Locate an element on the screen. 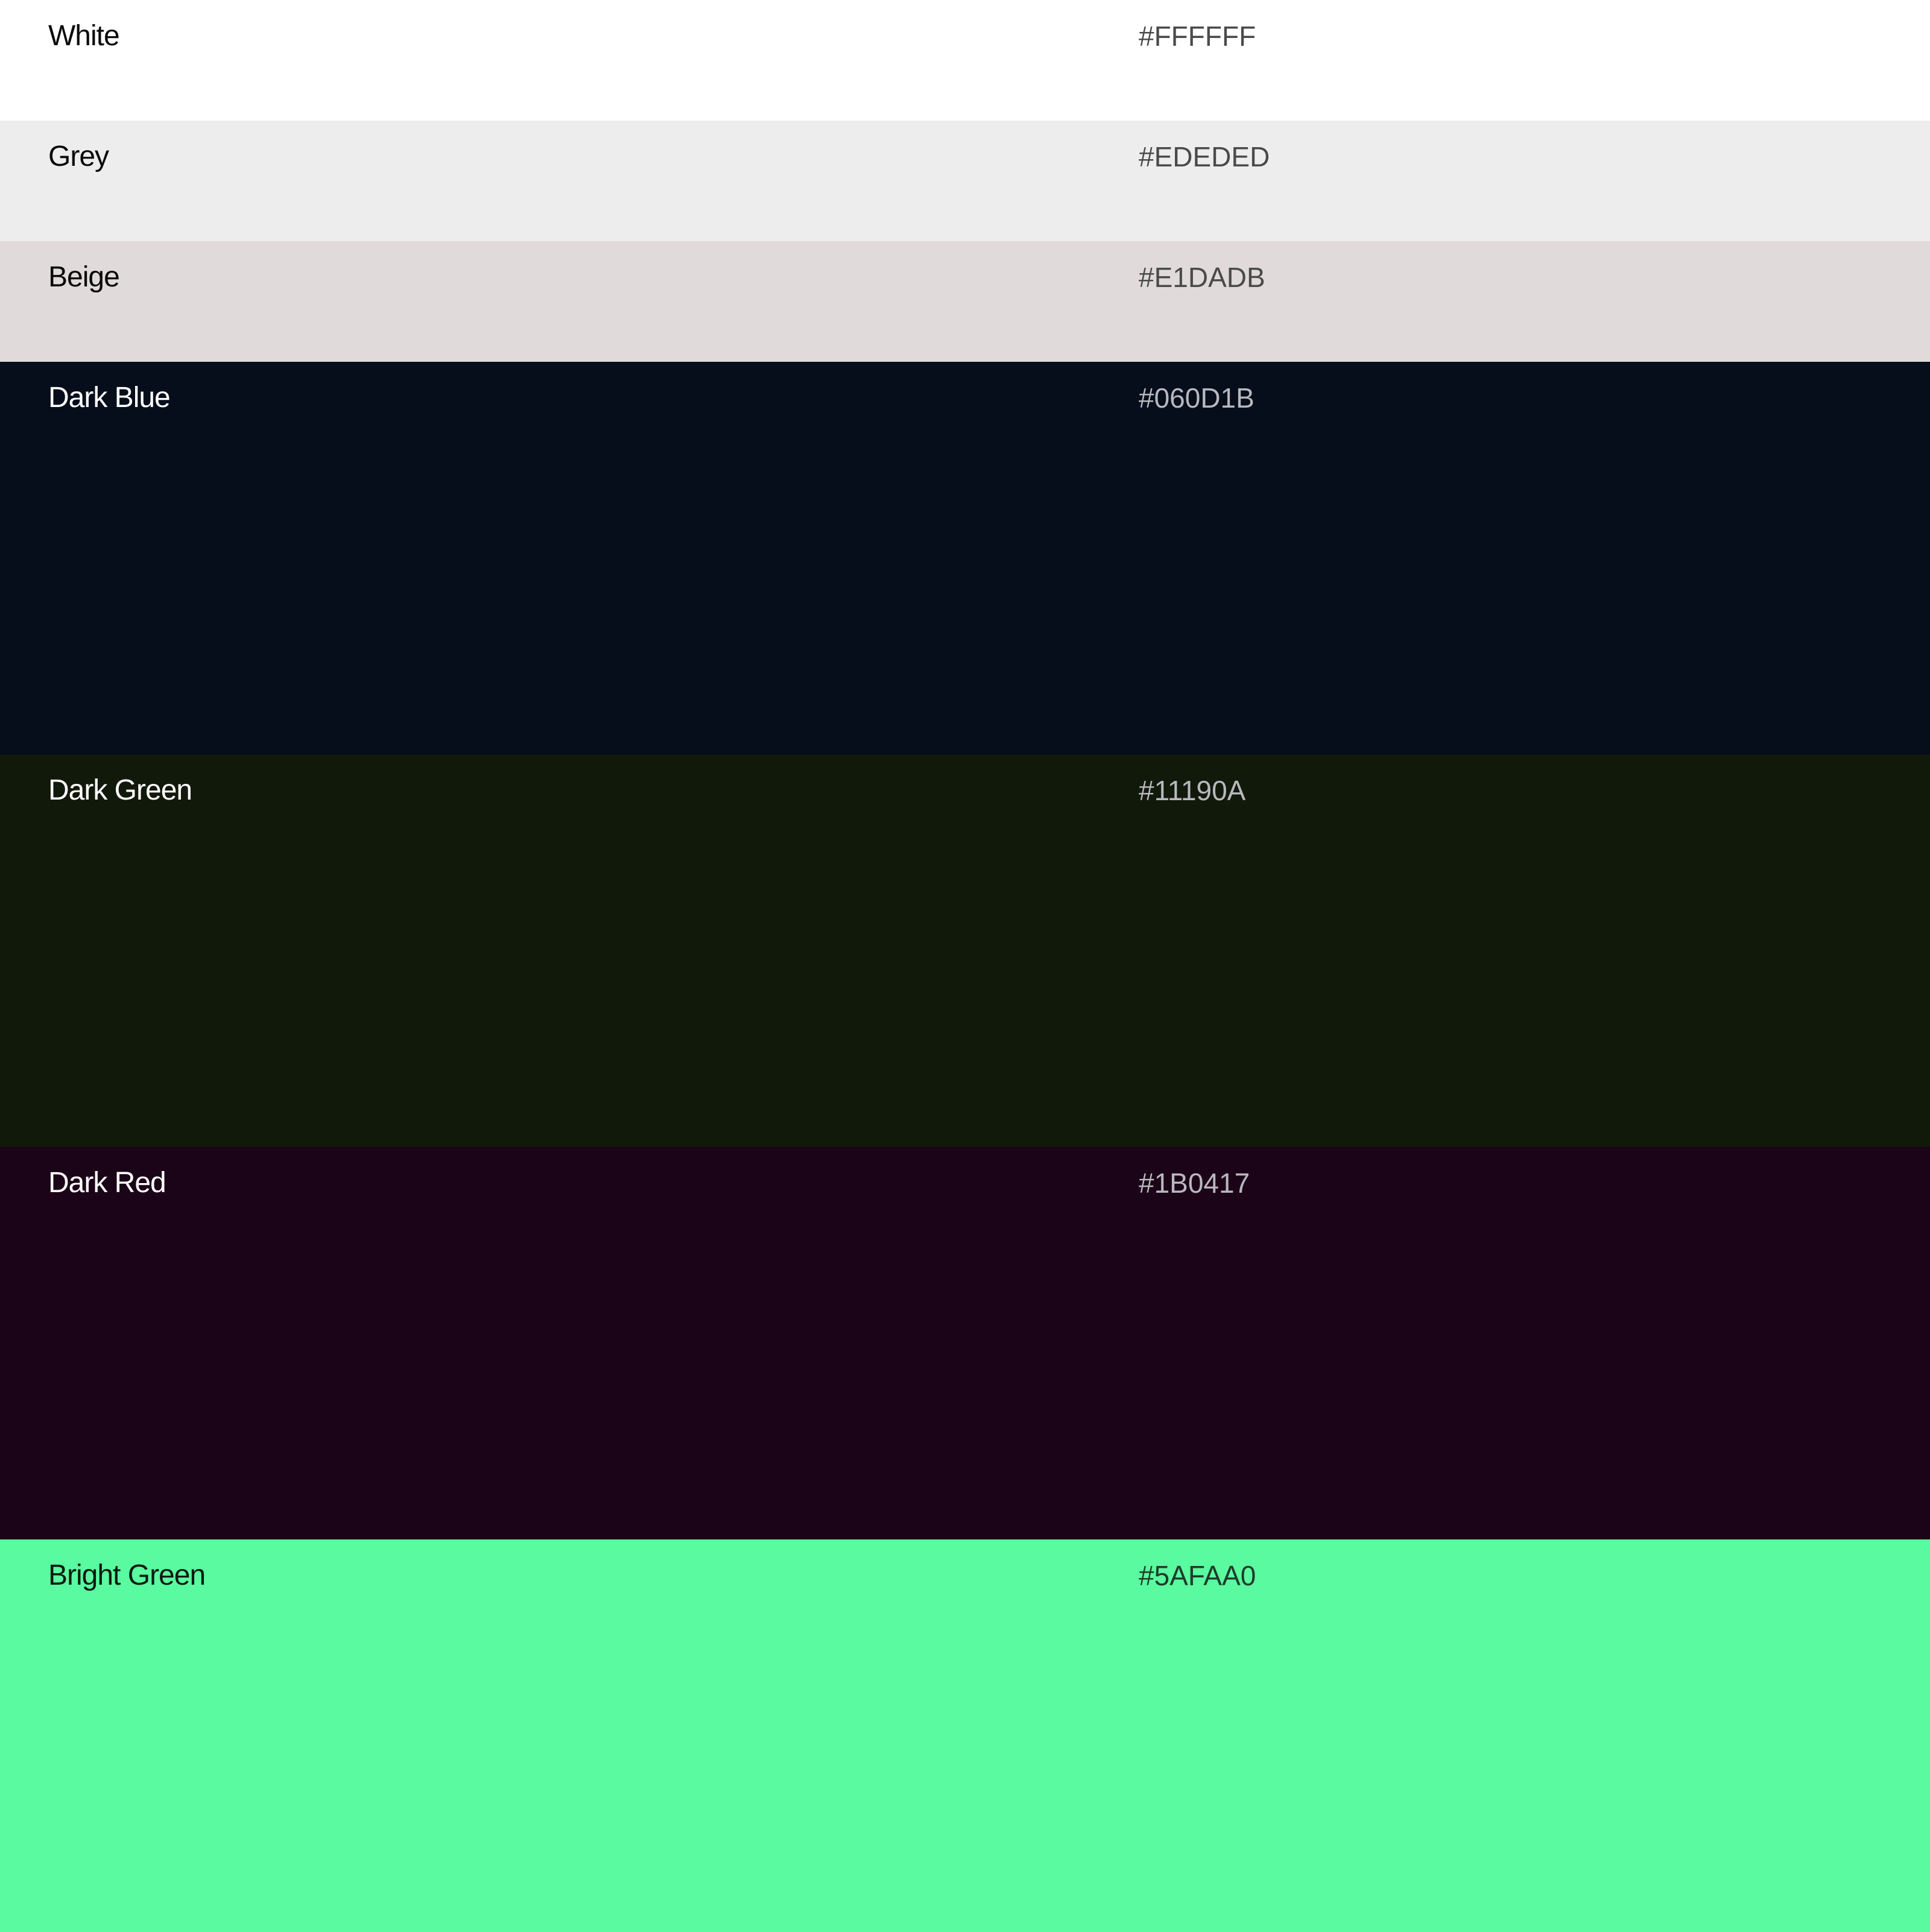 This screenshot has height=1932, width=1930. swatch-name: Grey is located at coordinates (78, 156).